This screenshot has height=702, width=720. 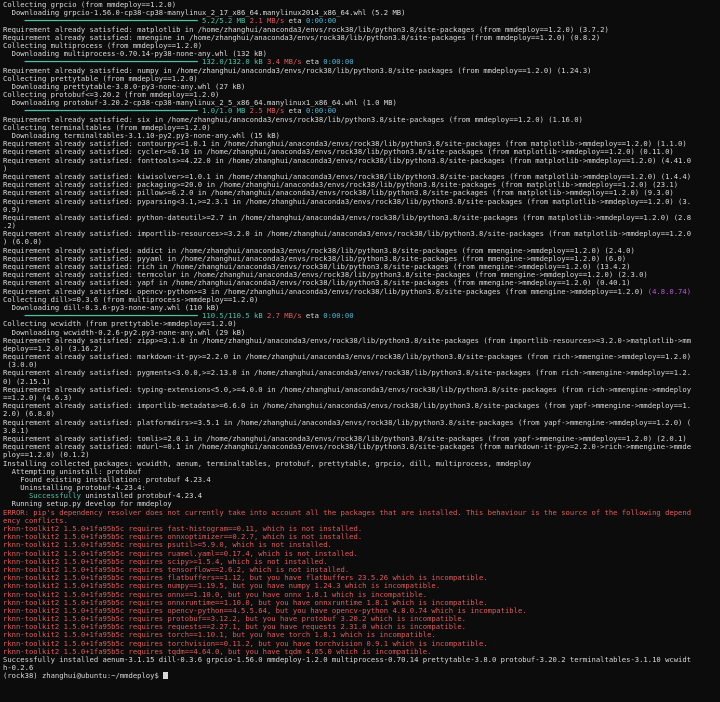 I want to click on terminal-line: Collecting grpcio (from mmdeploy==1.2.0), so click(x=360, y=5).